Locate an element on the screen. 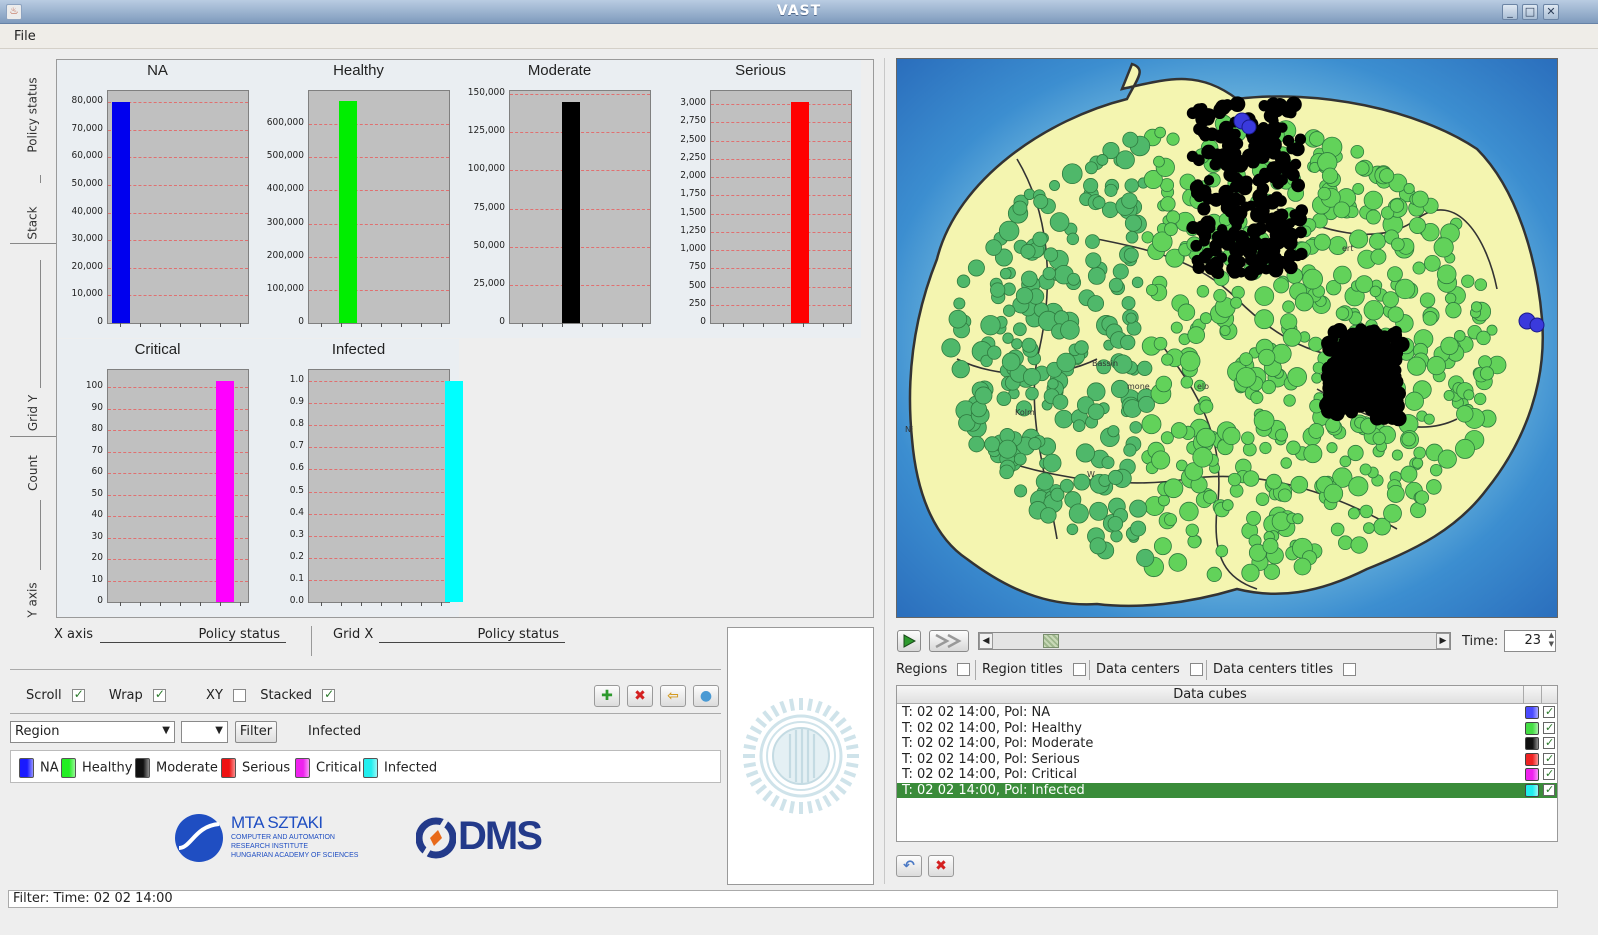  y-tick-label: 20 is located at coordinates (97, 558).